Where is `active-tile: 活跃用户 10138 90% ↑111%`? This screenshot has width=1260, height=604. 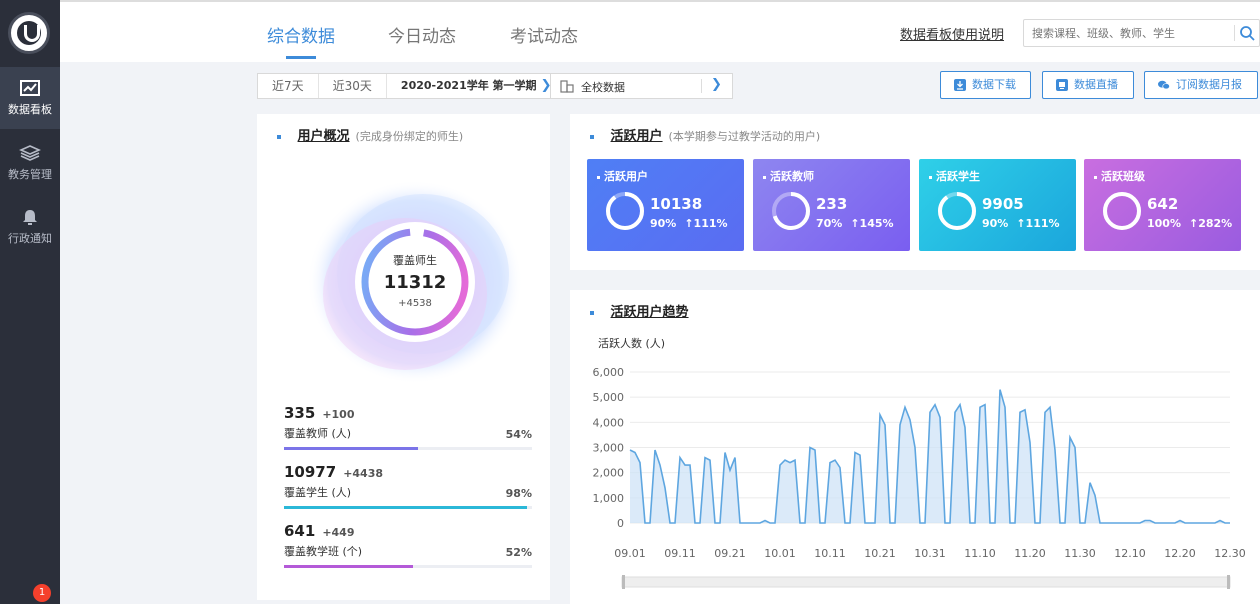 active-tile: 活跃用户 10138 90% ↑111% is located at coordinates (665, 205).